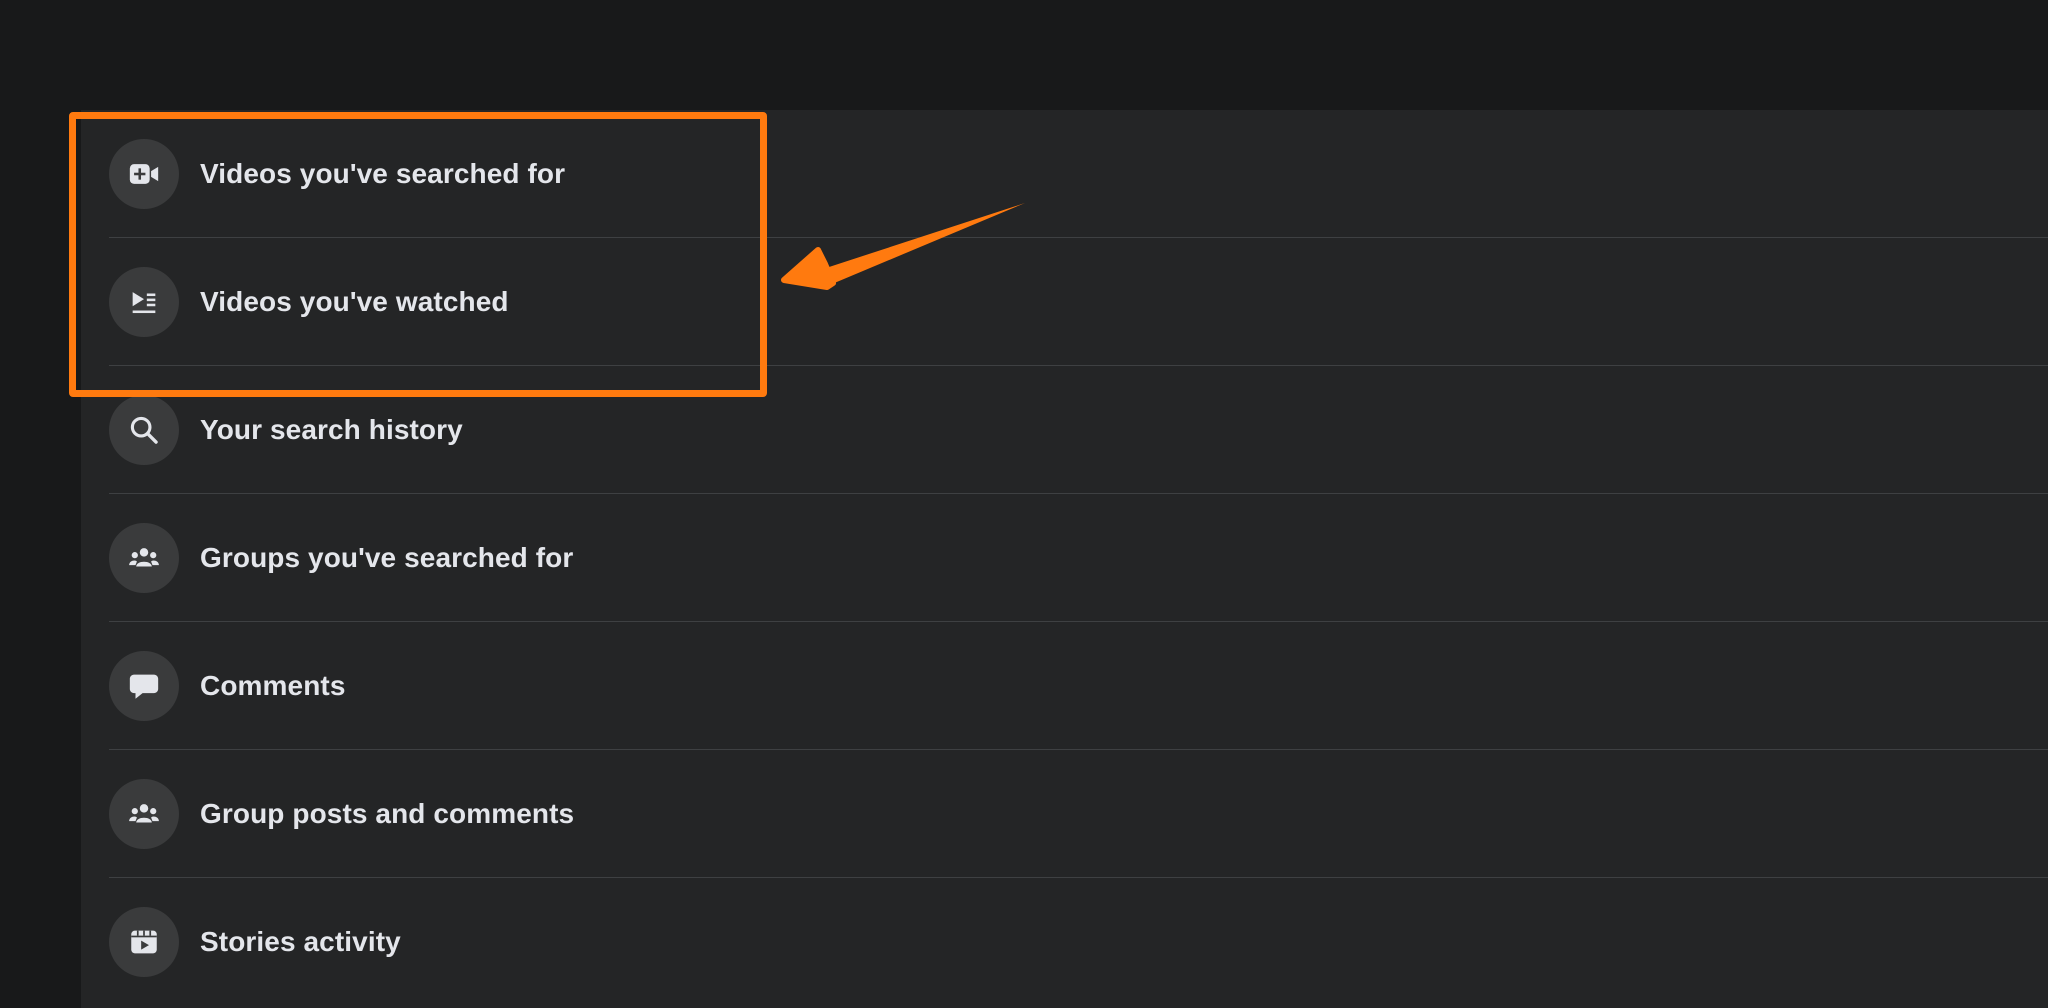  What do you see at coordinates (144, 301) in the screenshot?
I see `play-list-icon` at bounding box center [144, 301].